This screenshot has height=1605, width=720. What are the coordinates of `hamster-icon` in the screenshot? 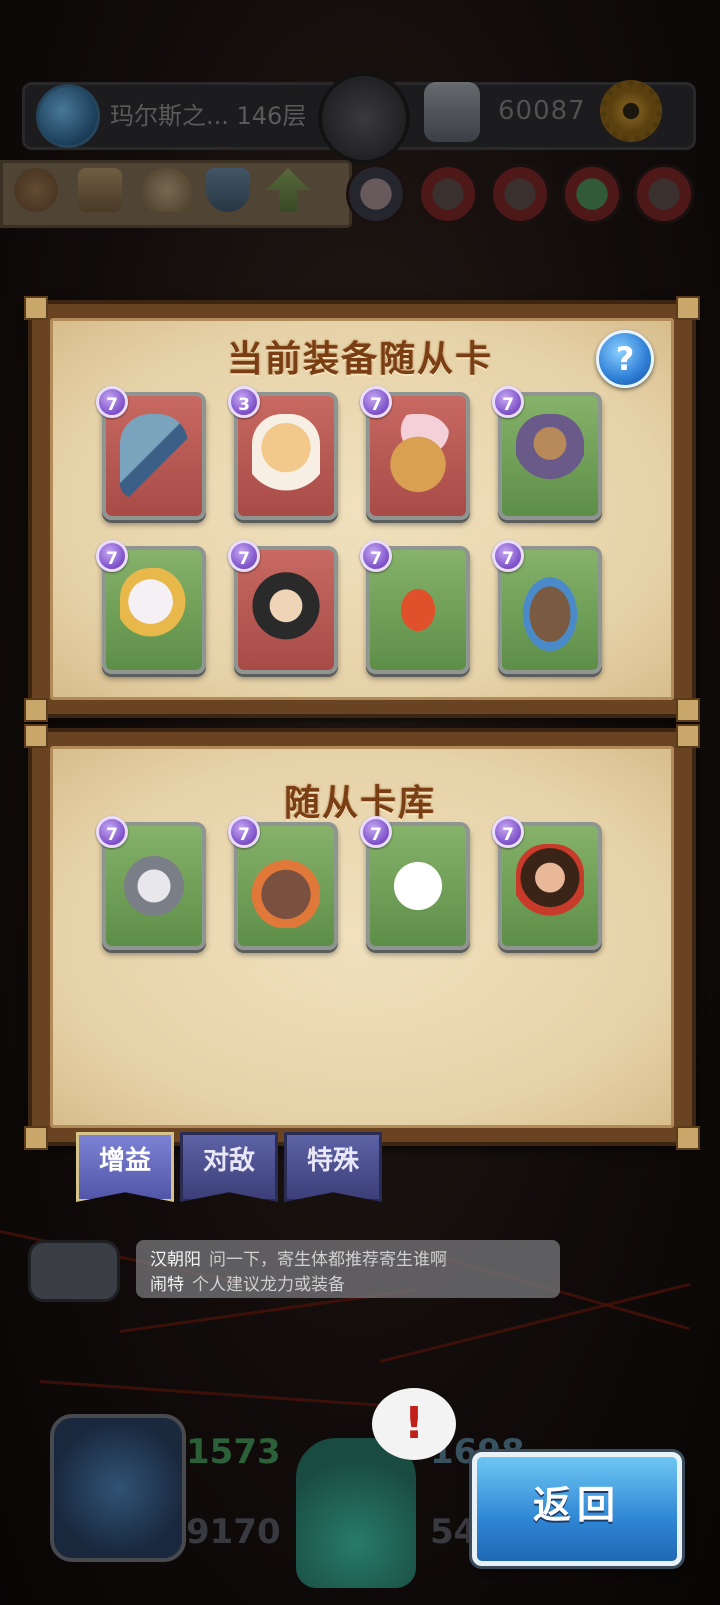 It's located at (286, 456).